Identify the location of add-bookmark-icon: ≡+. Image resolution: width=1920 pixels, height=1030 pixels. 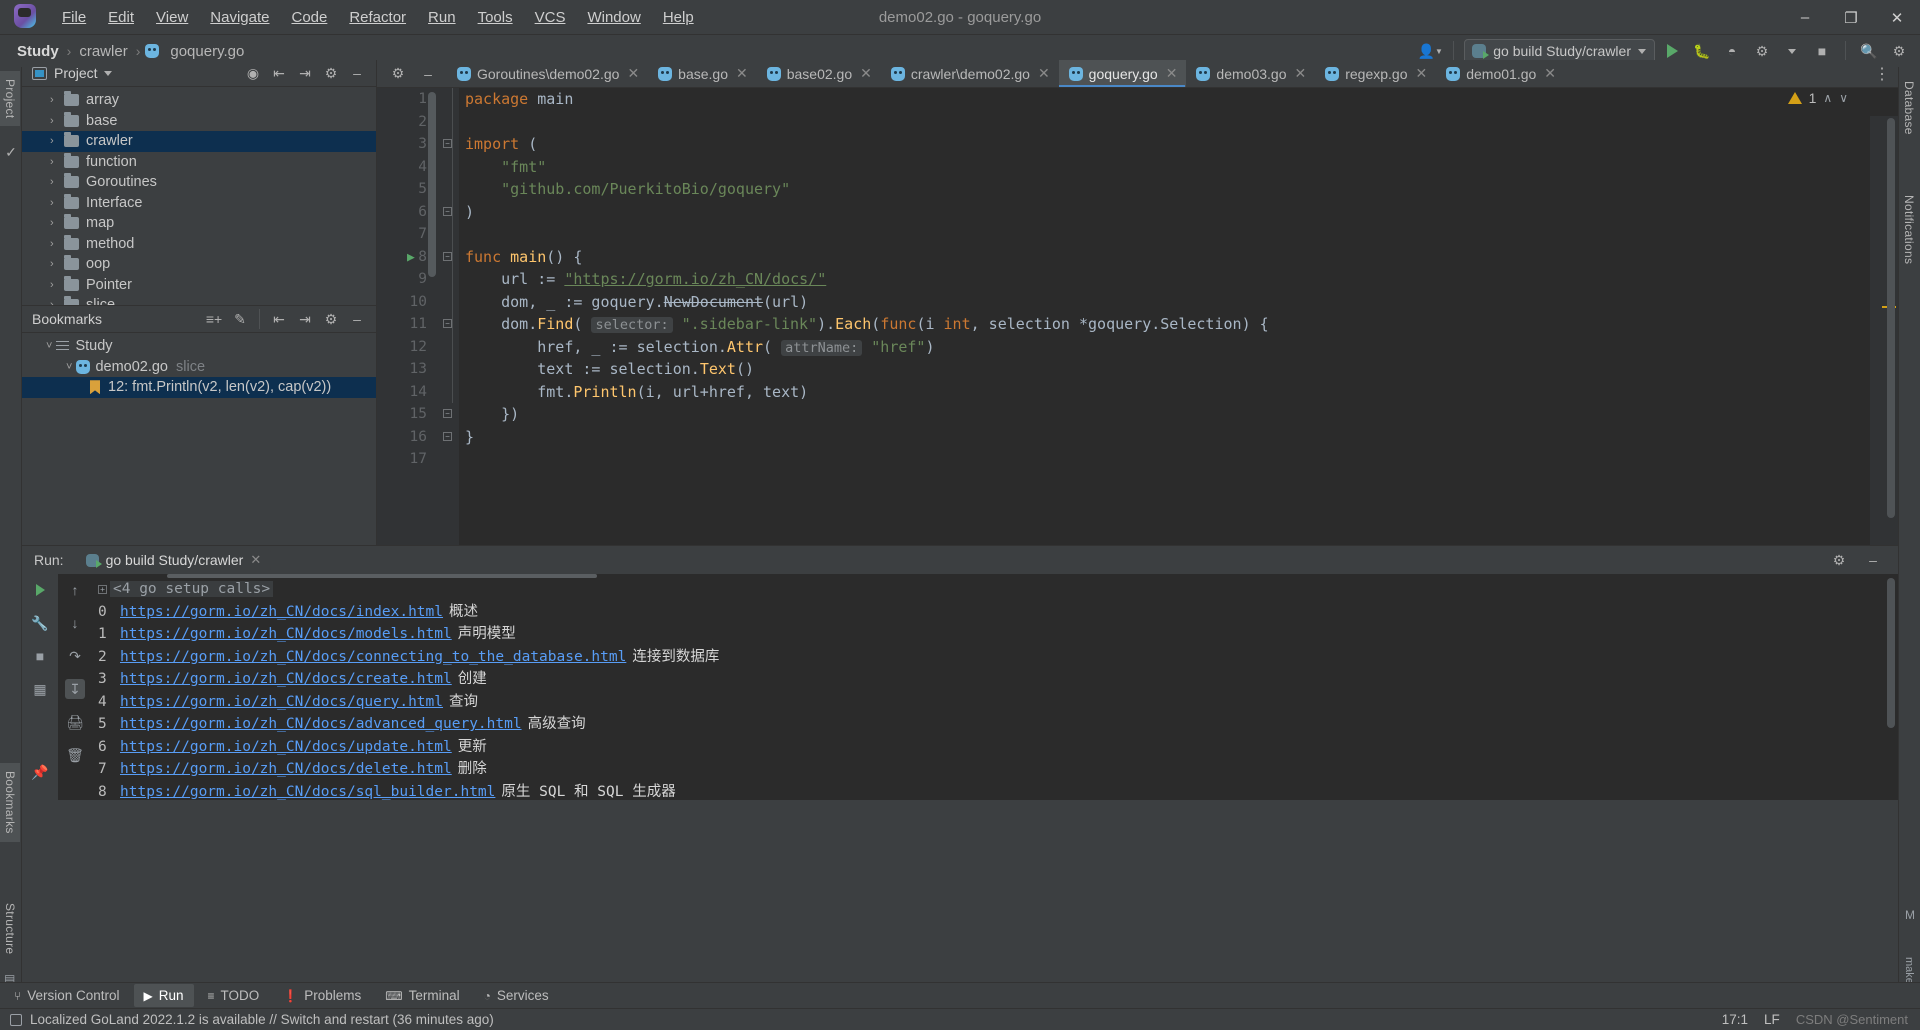
(214, 319).